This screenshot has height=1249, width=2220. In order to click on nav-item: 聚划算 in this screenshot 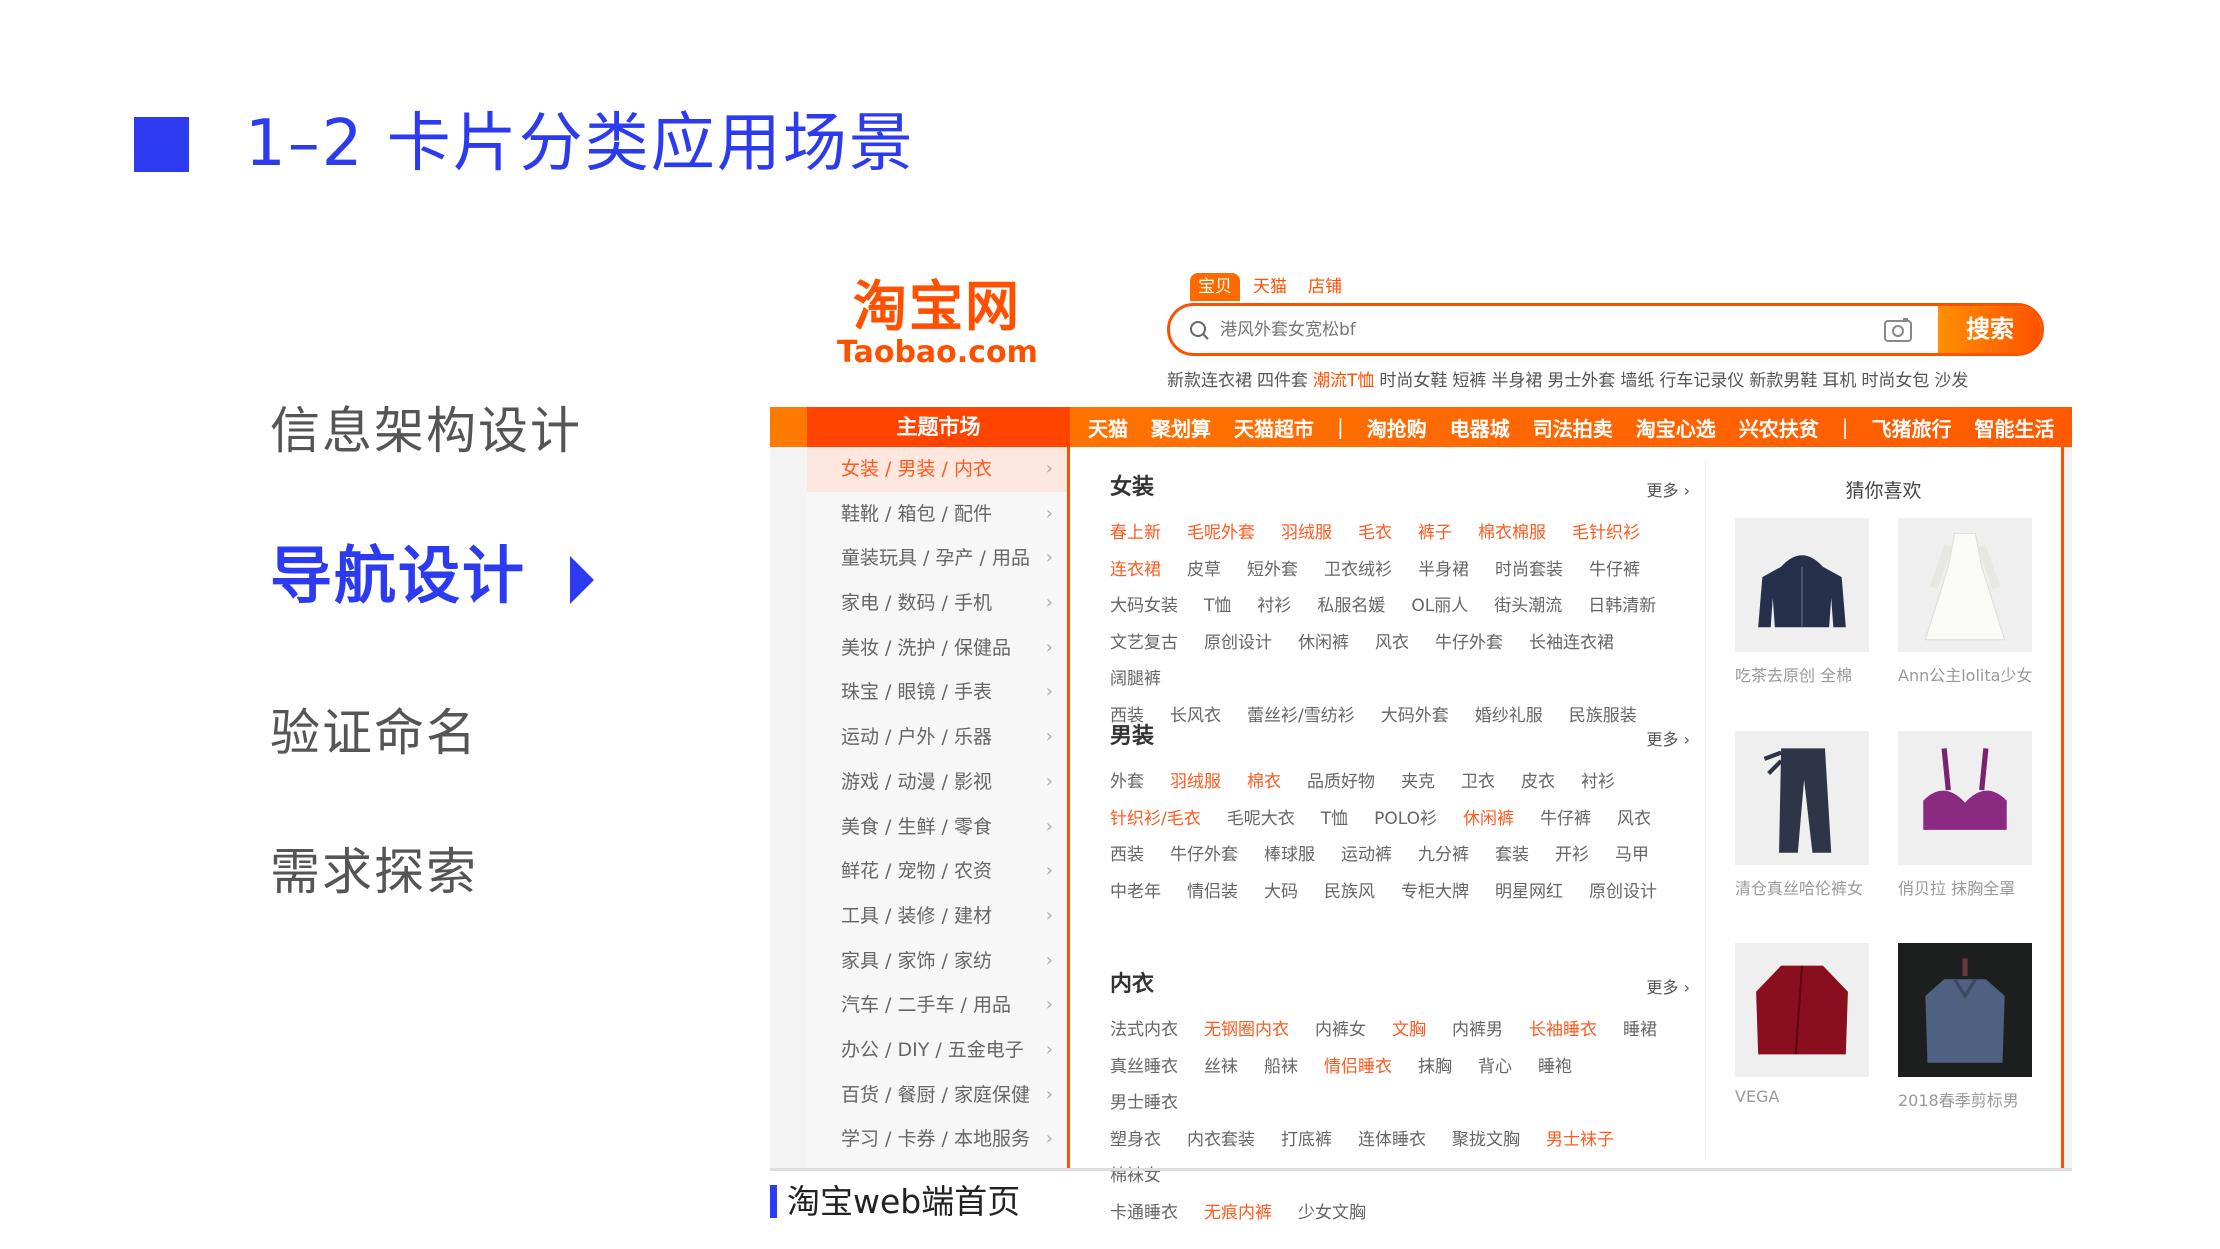, I will do `click(1181, 427)`.